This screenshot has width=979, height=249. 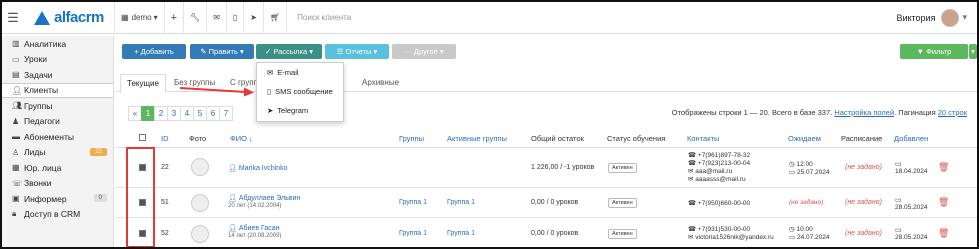 What do you see at coordinates (142, 137) in the screenshot?
I see `select-all-checkbox` at bounding box center [142, 137].